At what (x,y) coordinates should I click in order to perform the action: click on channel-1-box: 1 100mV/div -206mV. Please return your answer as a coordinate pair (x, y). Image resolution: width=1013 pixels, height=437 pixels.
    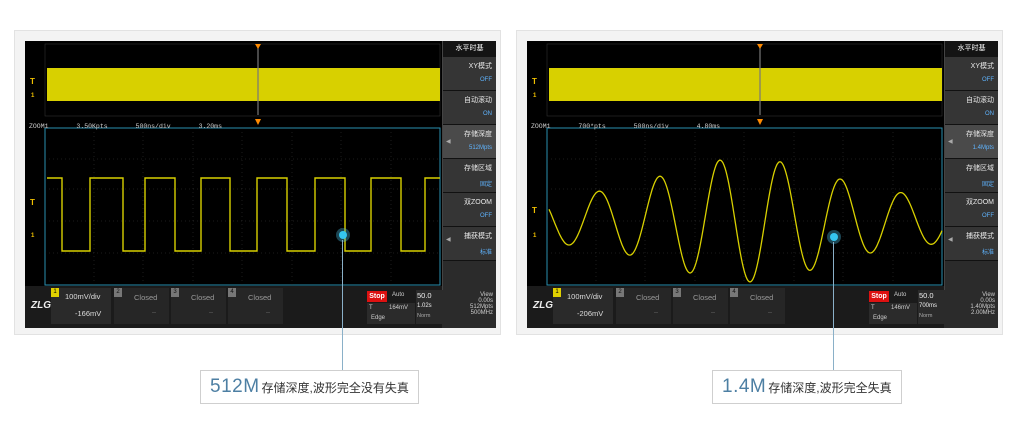
    Looking at the image, I should click on (583, 306).